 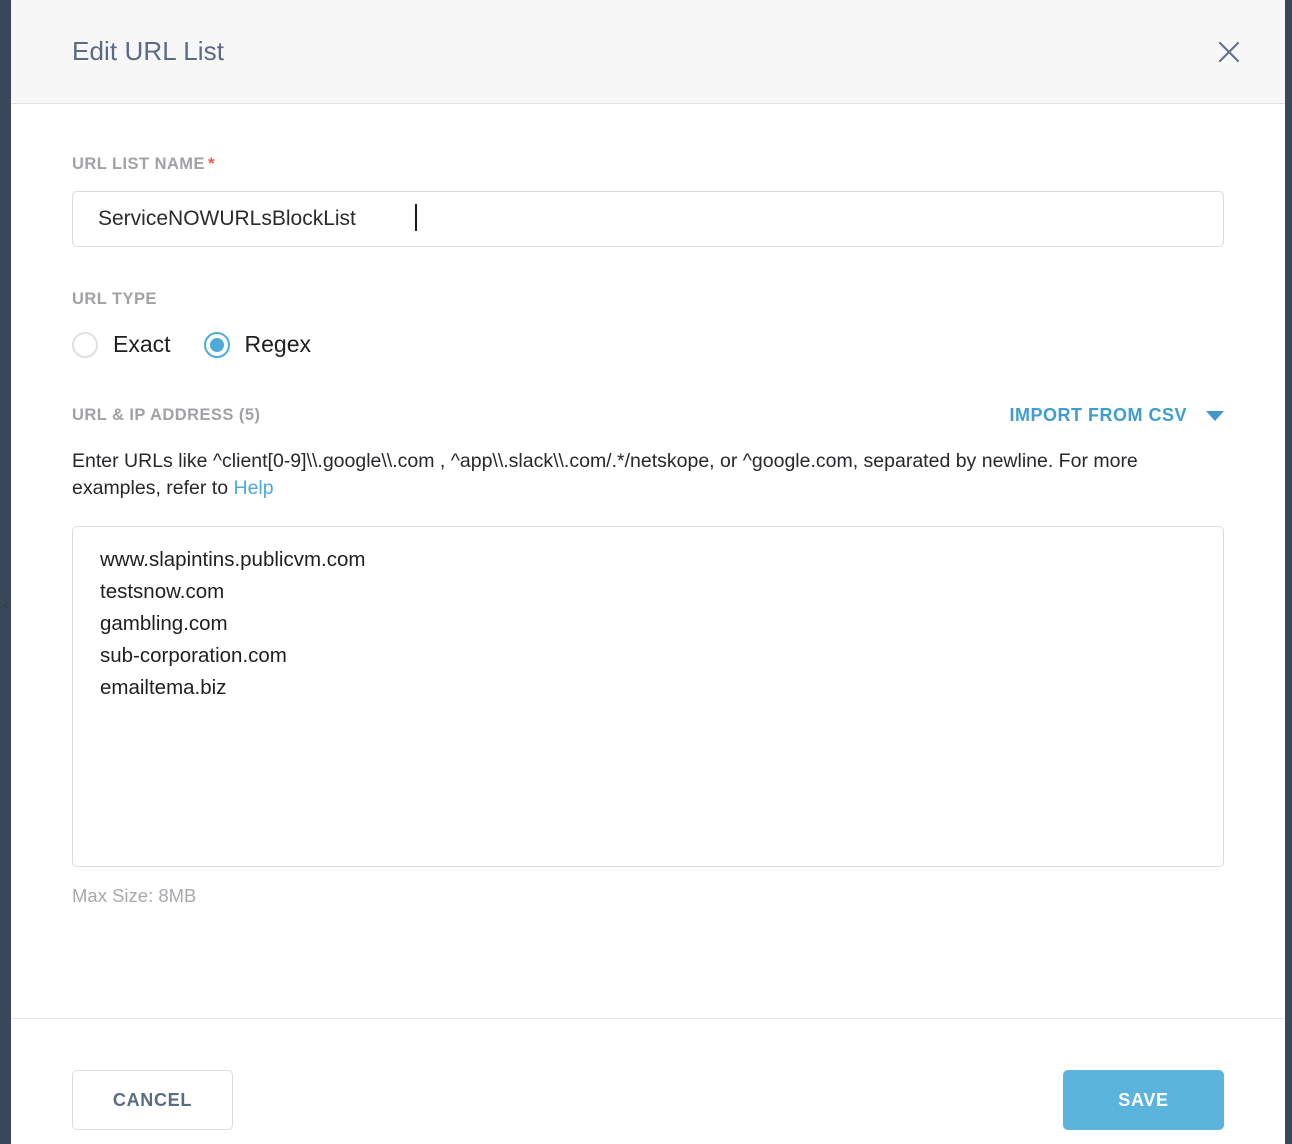 I want to click on chevron-down-icon, so click(x=1215, y=415).